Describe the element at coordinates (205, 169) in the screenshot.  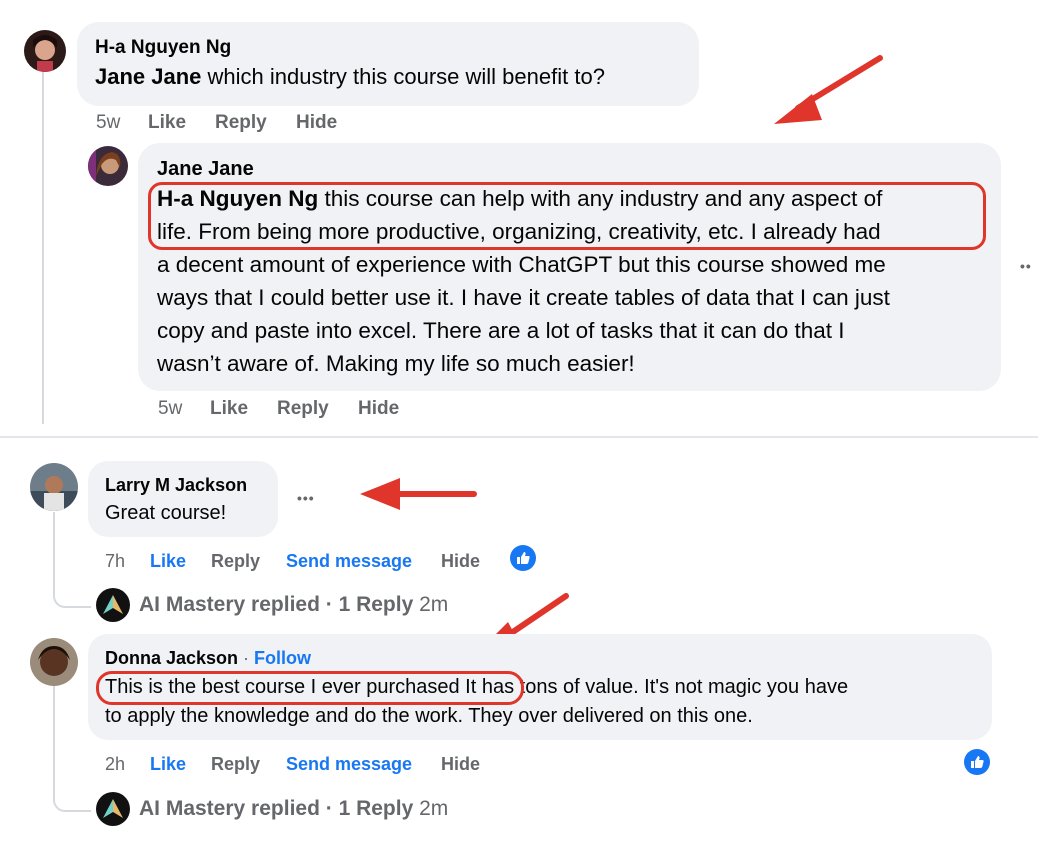
I see `reply-author: Jane Jane` at that location.